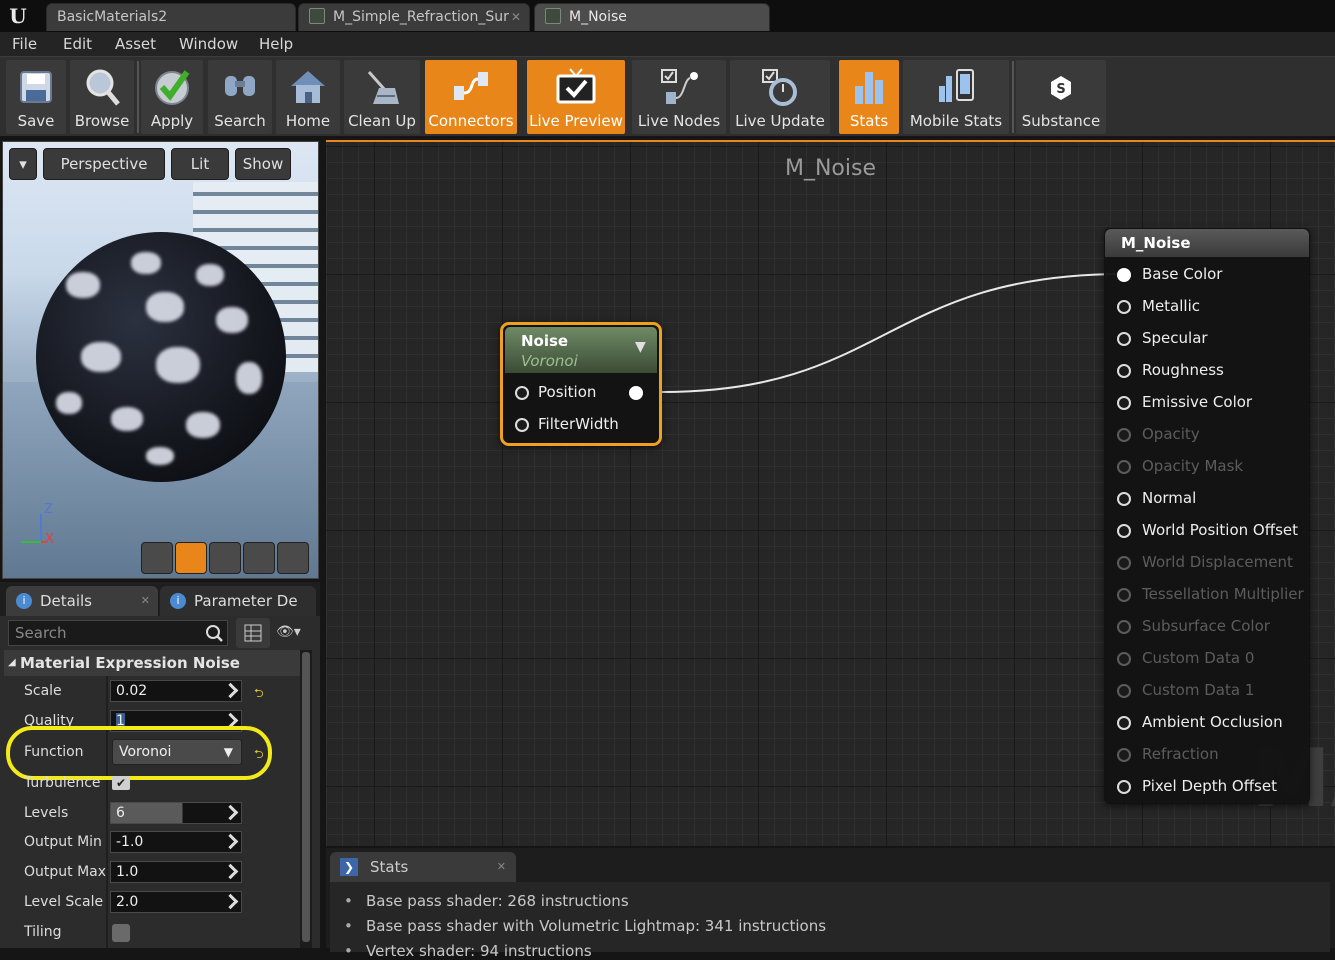 This screenshot has width=1335, height=960. What do you see at coordinates (176, 902) in the screenshot?
I see `level-scale-input: 2.0` at bounding box center [176, 902].